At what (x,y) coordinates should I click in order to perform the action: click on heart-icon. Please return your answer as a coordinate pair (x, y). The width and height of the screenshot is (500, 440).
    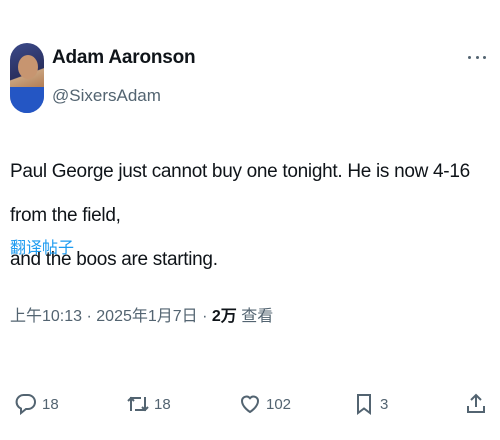
    Looking at the image, I should click on (250, 404).